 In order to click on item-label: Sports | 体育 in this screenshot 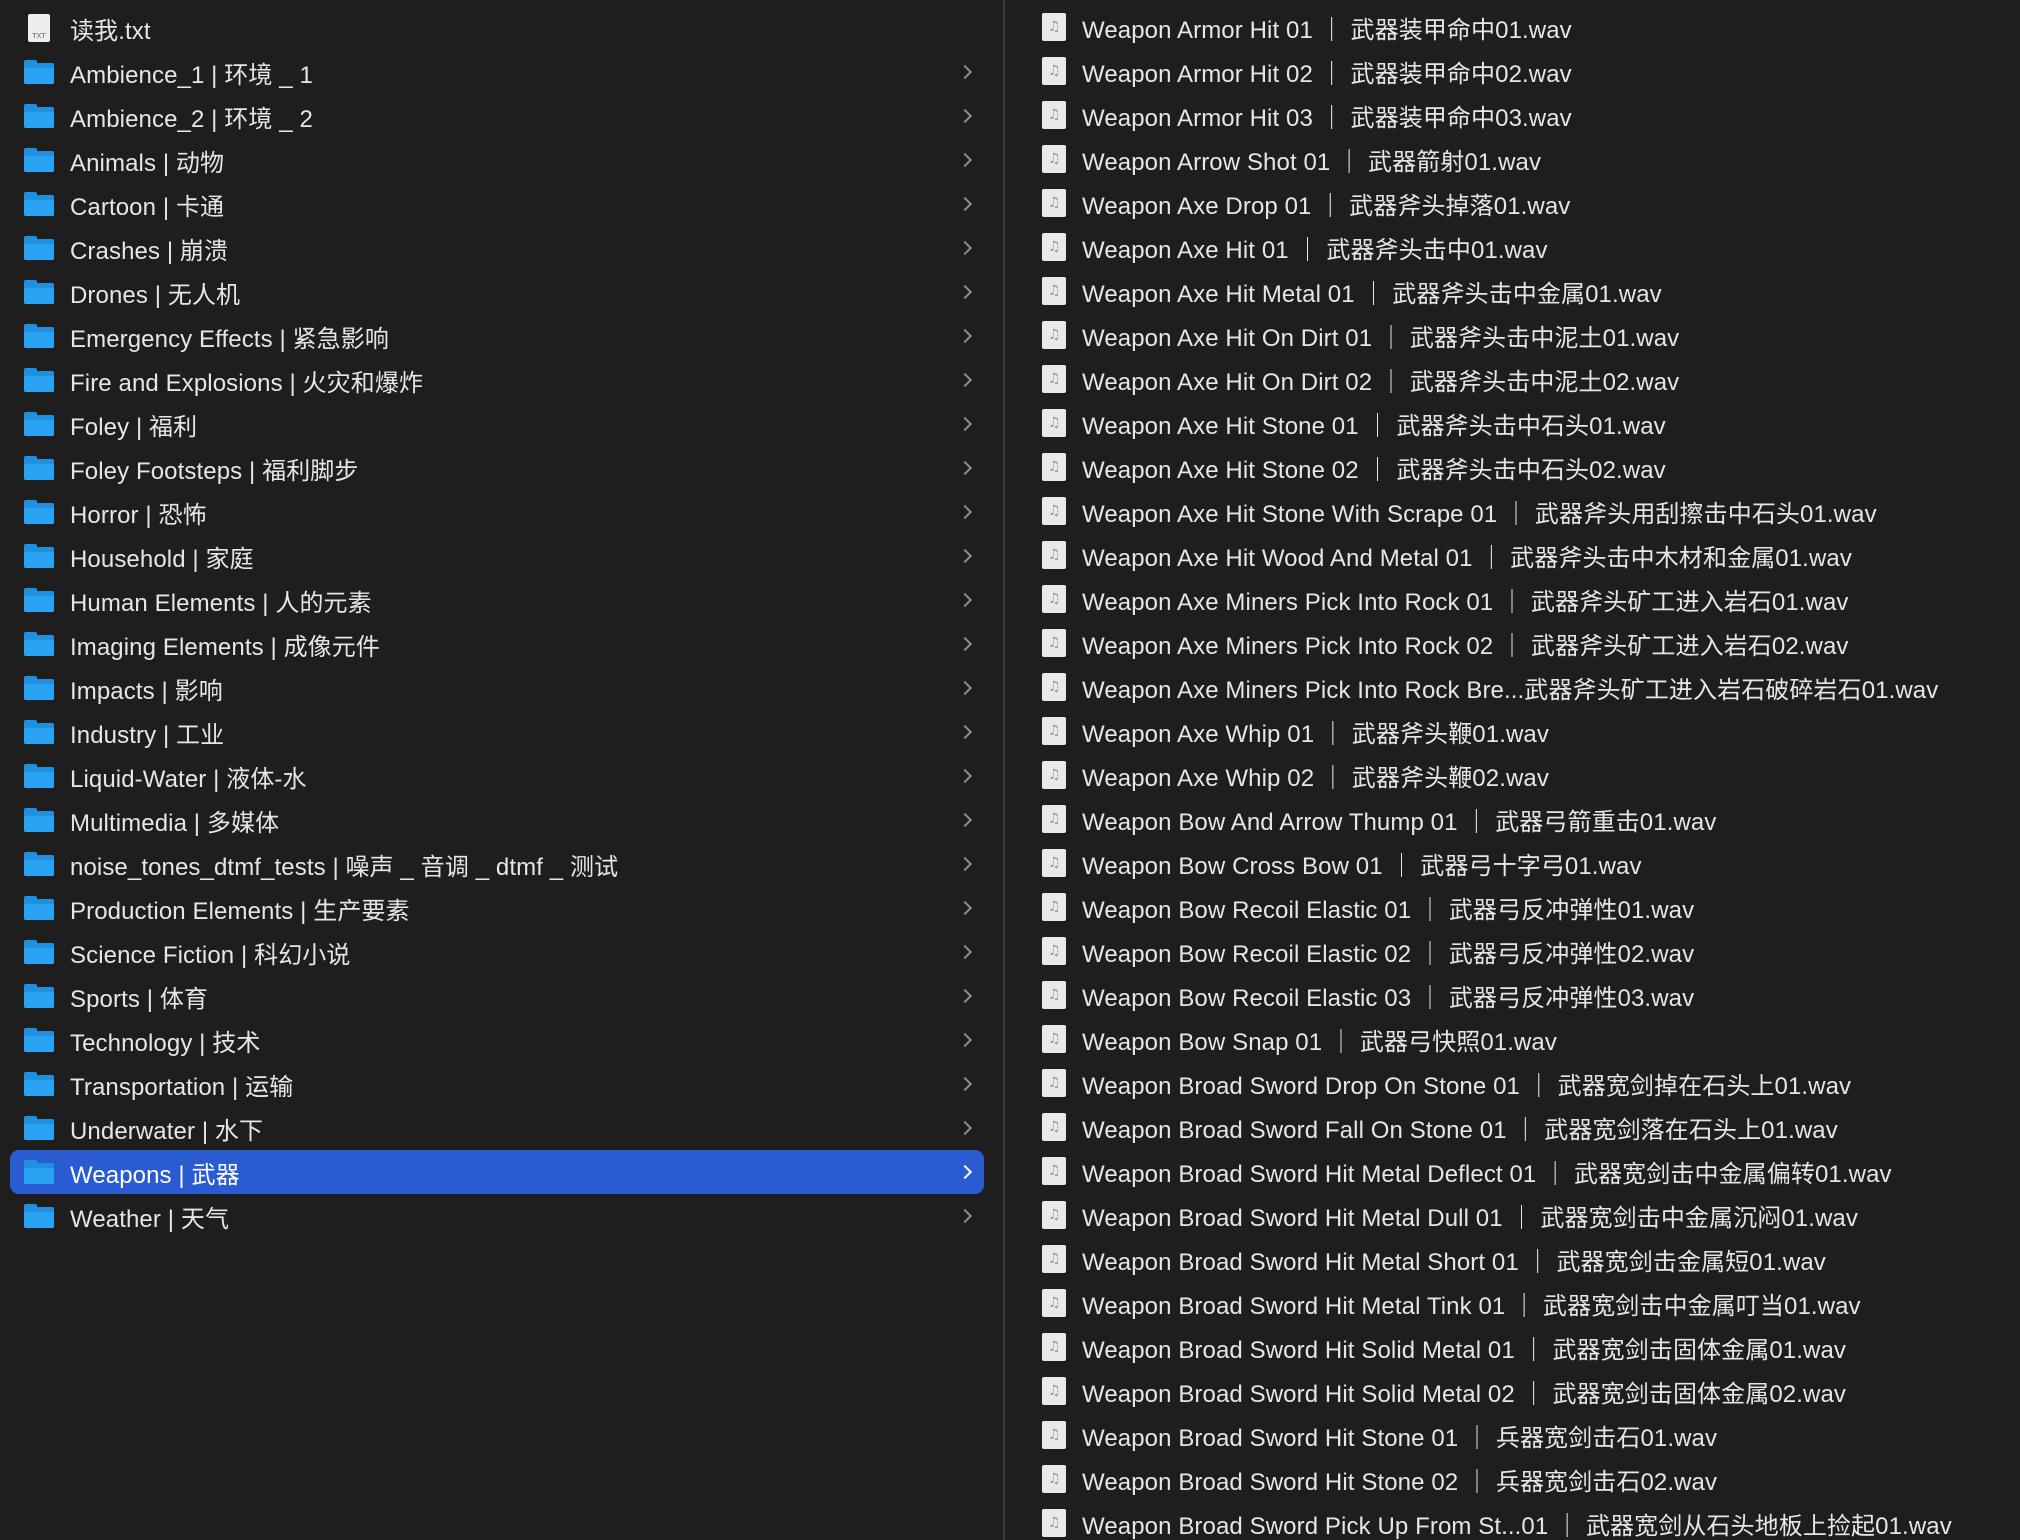, I will do `click(139, 999)`.